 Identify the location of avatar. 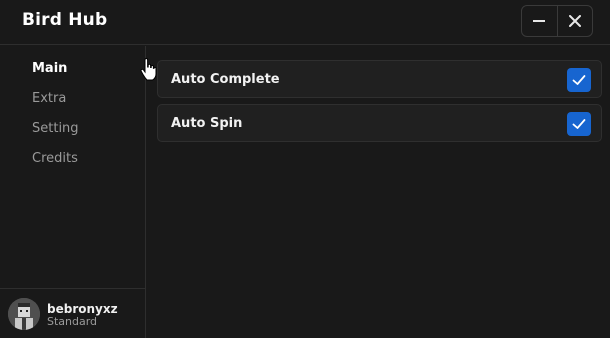
(24, 314).